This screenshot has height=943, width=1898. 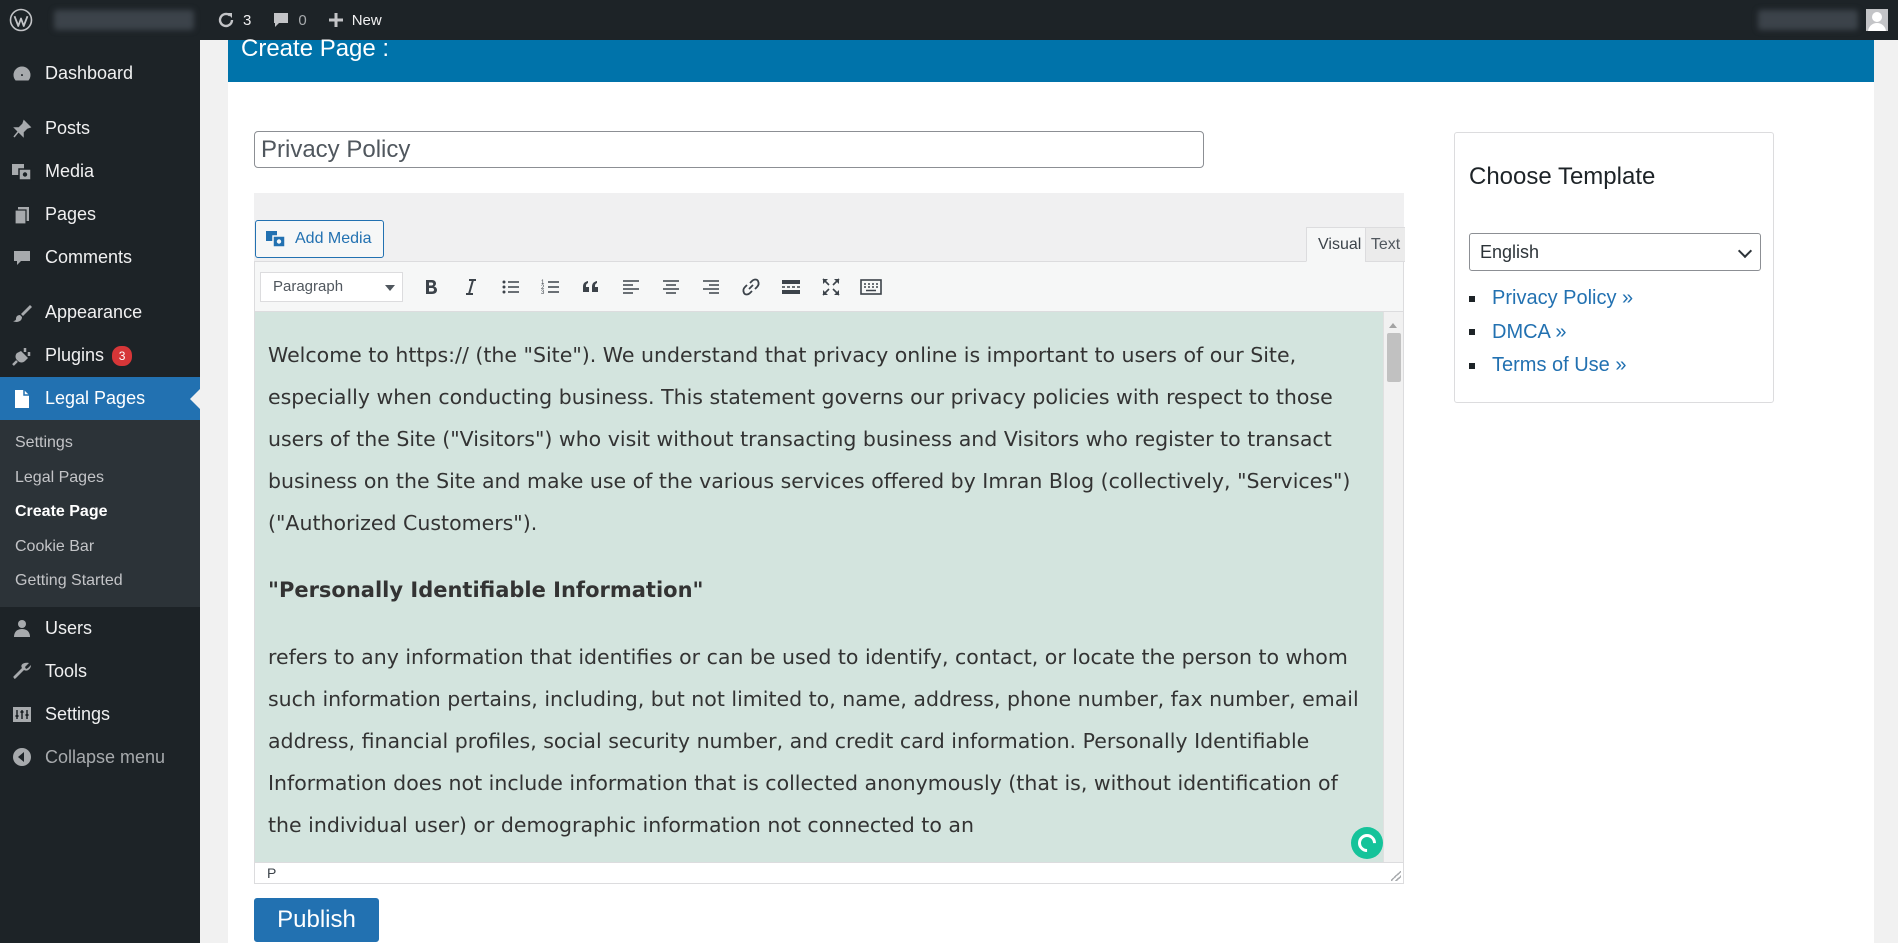 What do you see at coordinates (100, 478) in the screenshot?
I see `submenu-item-legal-pages: Legal Pages` at bounding box center [100, 478].